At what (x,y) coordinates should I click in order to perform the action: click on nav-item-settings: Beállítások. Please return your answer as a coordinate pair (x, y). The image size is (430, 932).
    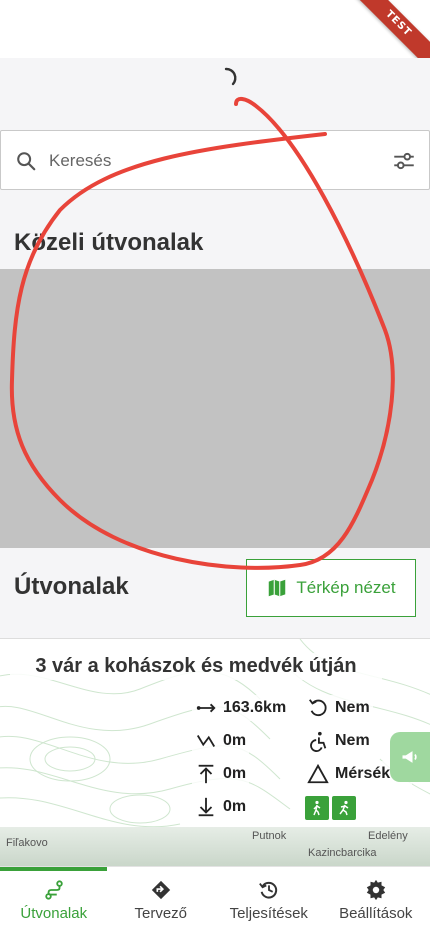
    Looking at the image, I should click on (376, 899).